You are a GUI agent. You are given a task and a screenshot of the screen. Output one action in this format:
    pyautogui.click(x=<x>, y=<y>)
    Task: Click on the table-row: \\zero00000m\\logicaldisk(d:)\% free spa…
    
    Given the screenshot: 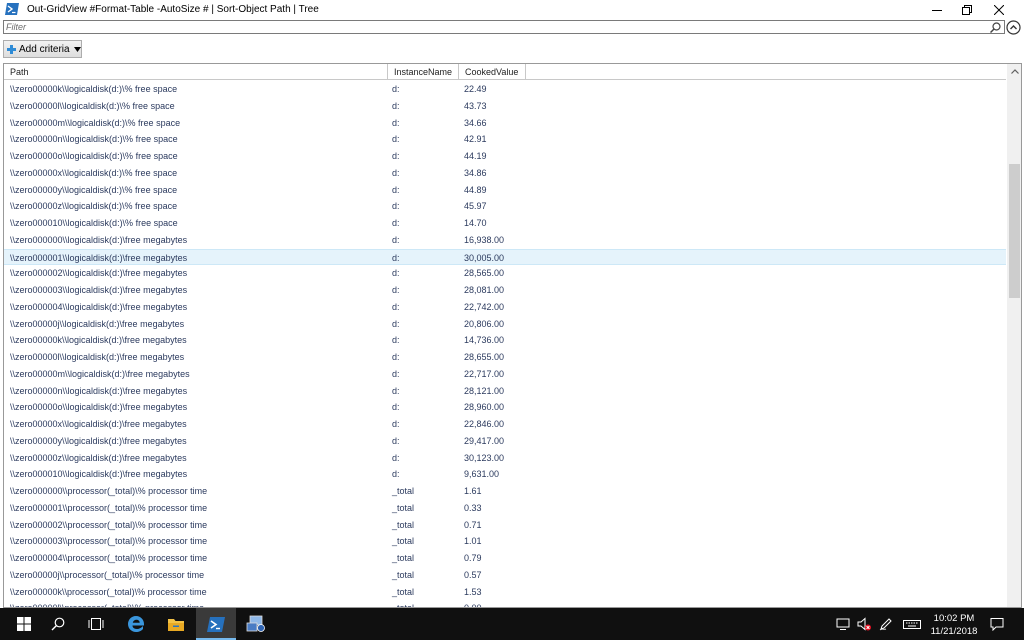 What is the action you would take?
    pyautogui.click(x=505, y=123)
    